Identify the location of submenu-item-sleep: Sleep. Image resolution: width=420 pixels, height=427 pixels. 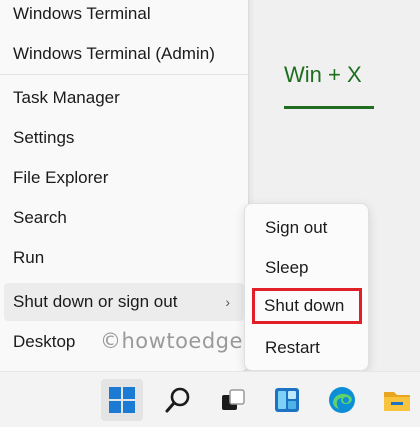
(307, 268).